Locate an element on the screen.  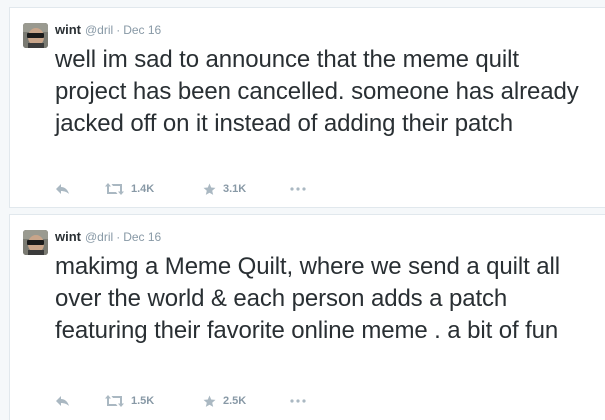
retweet-button: 1.5K is located at coordinates (154, 401).